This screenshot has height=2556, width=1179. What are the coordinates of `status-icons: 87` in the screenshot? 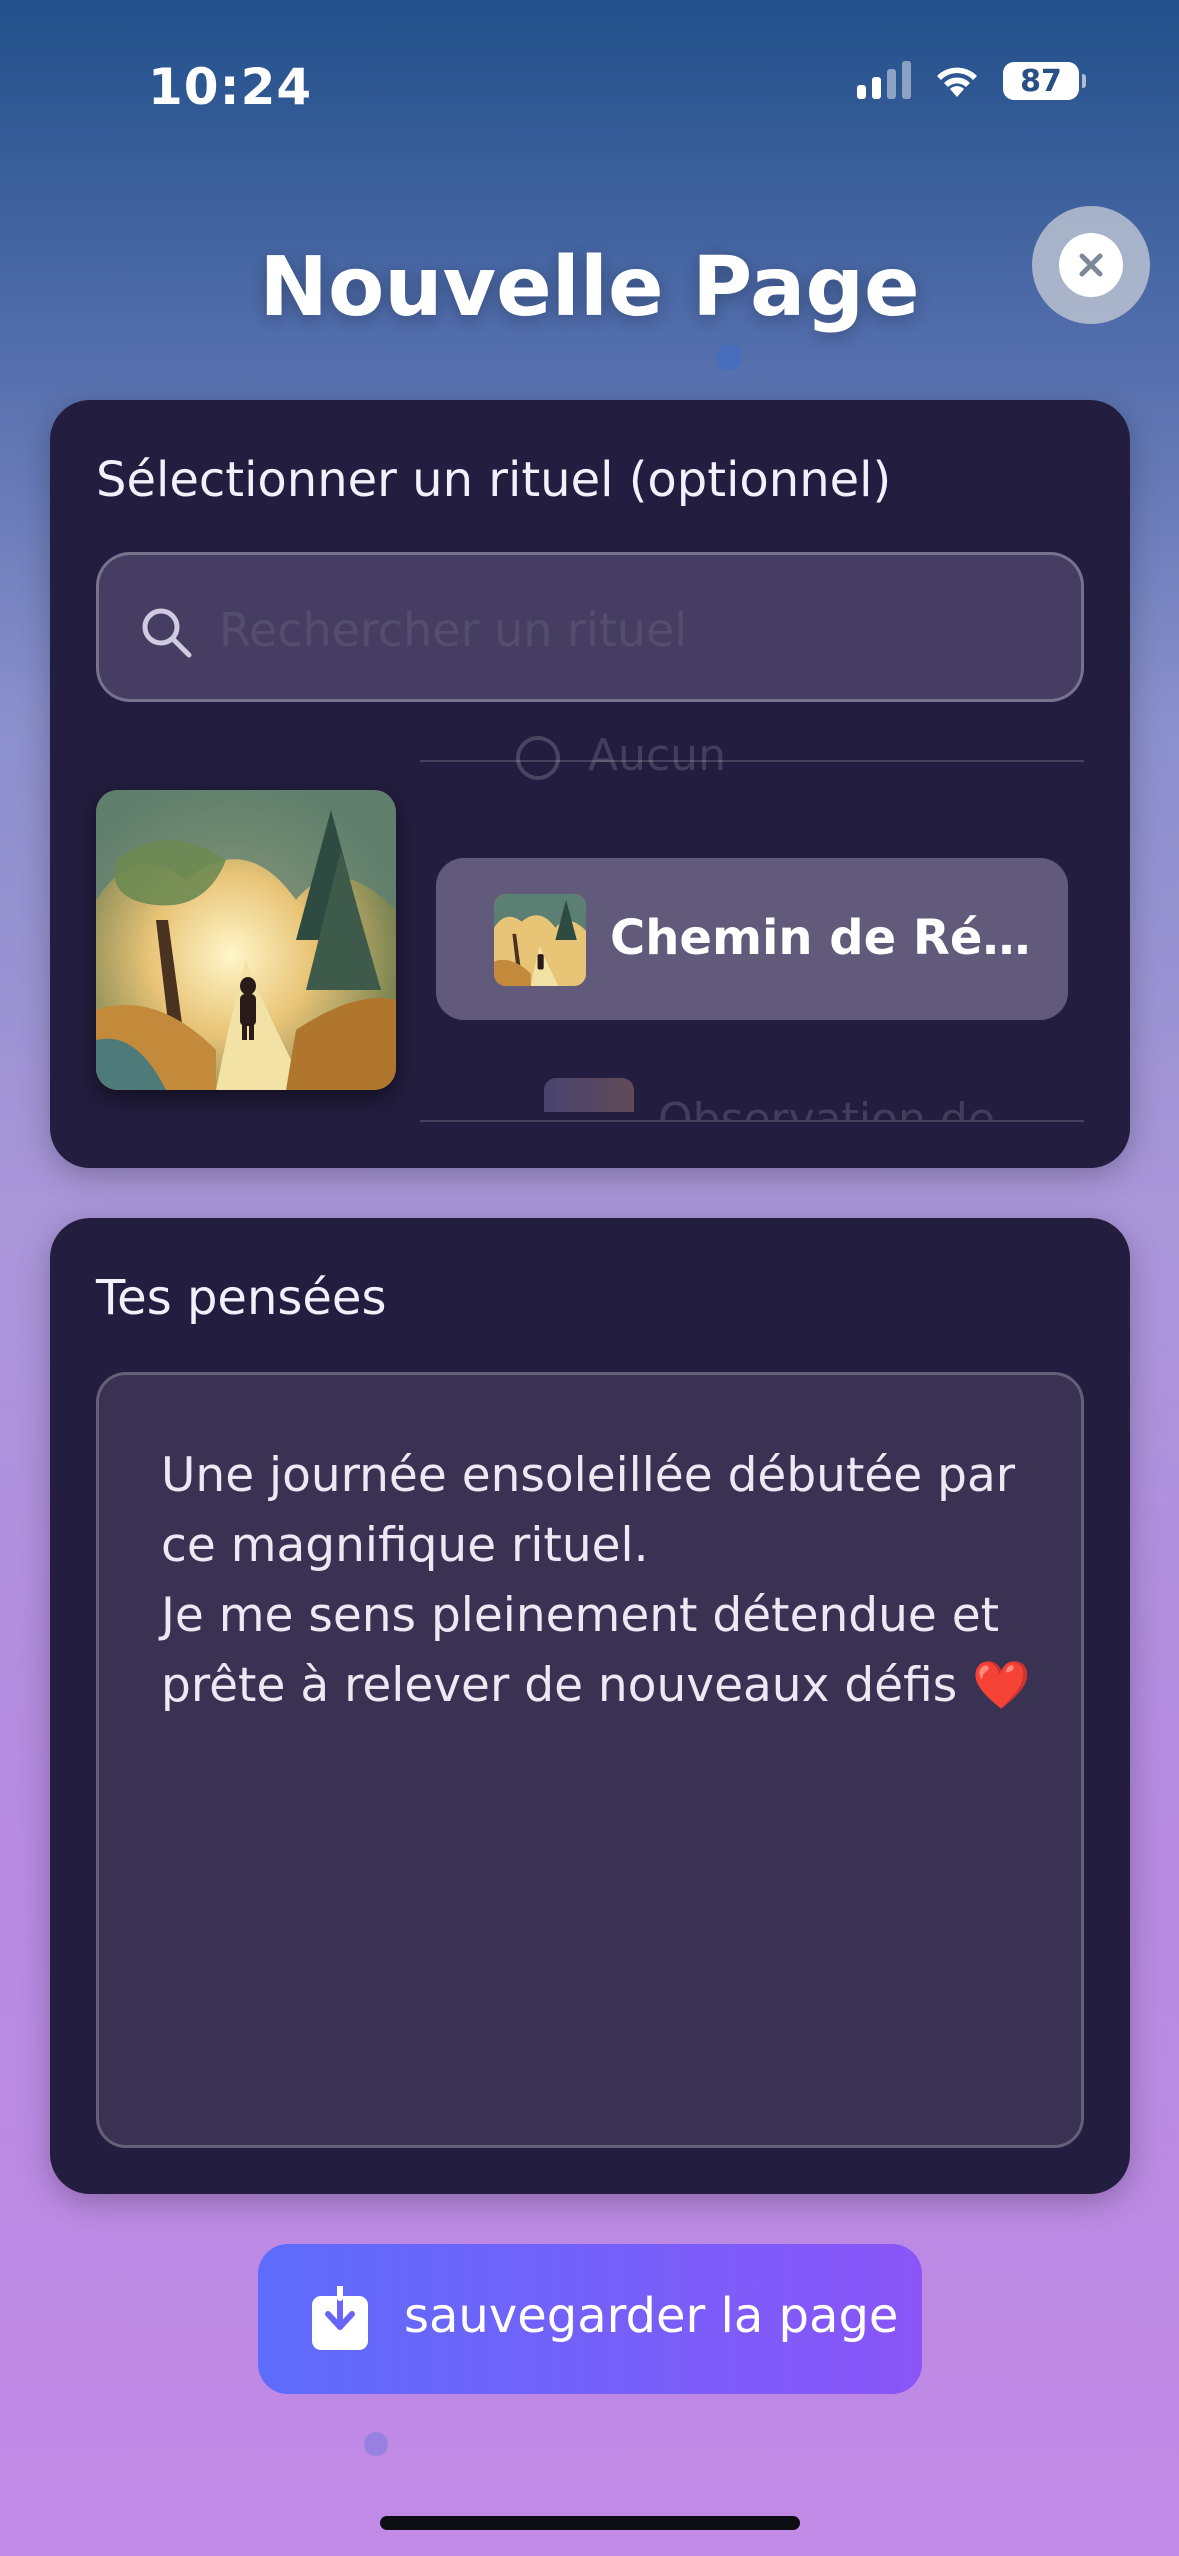 It's located at (971, 80).